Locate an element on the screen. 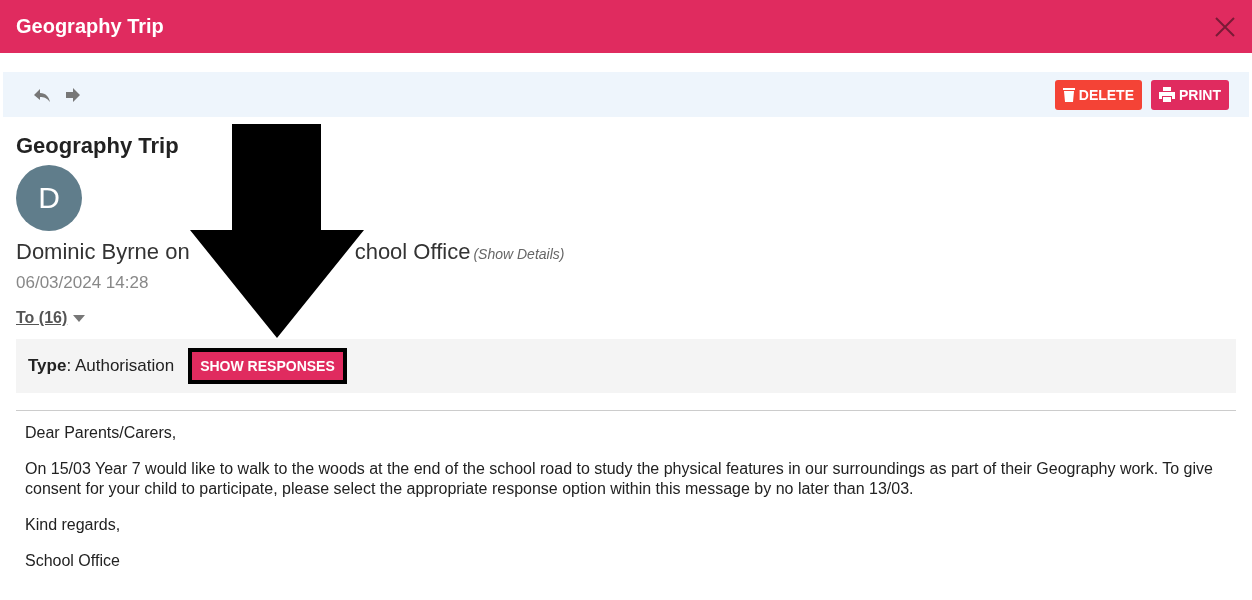 The height and width of the screenshot is (600, 1252). show-details-link: (Show Details) is located at coordinates (519, 254).